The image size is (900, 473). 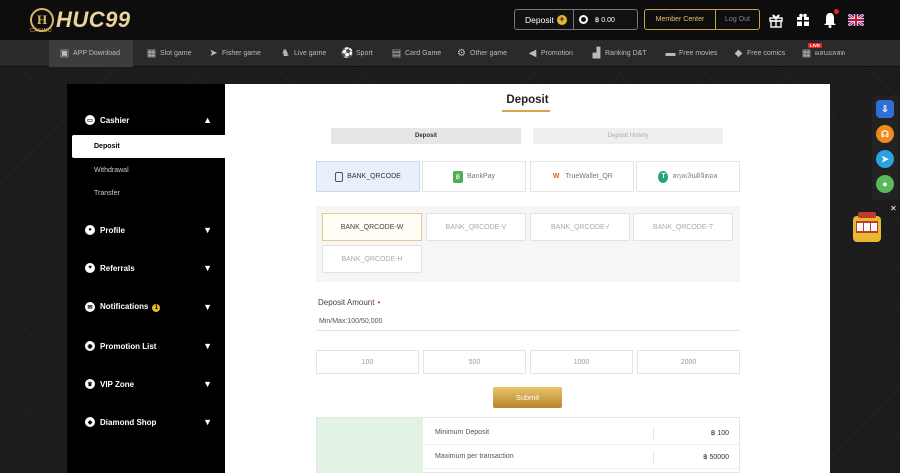 What do you see at coordinates (867, 227) in the screenshot?
I see `slot-machine-icon` at bounding box center [867, 227].